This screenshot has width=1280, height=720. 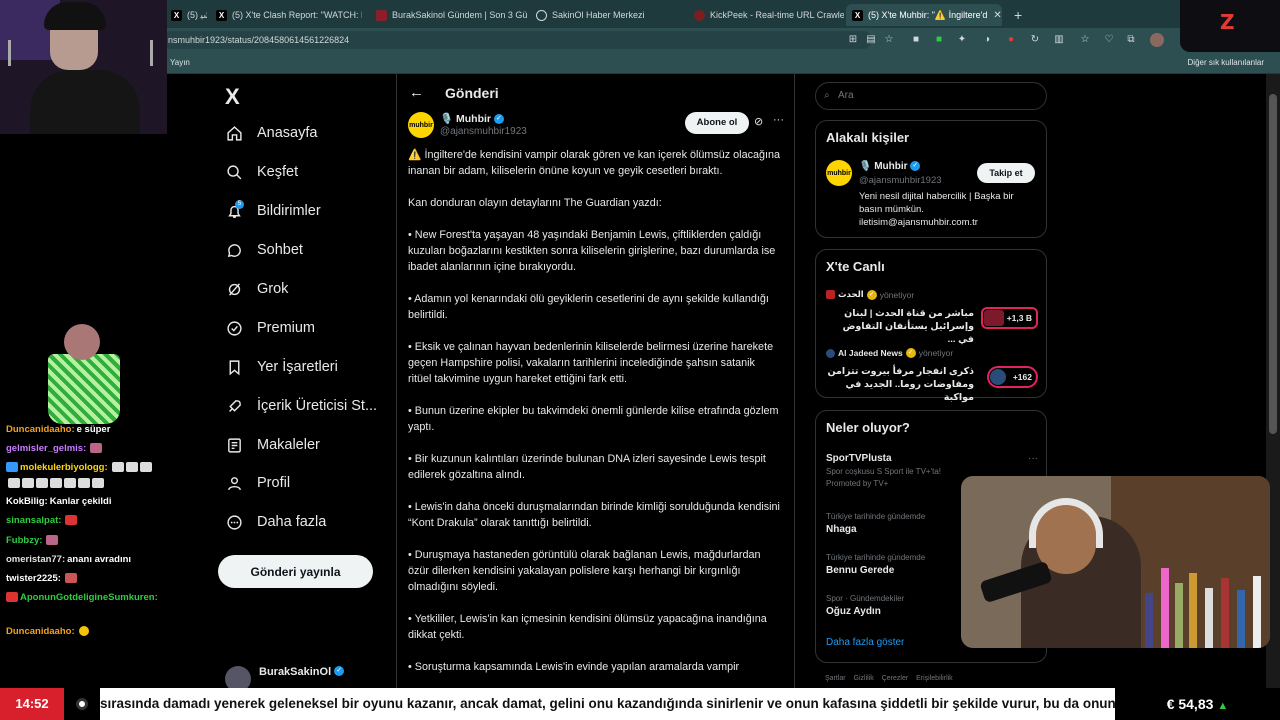 I want to click on live-source-name: الحدث, so click(x=851, y=294).